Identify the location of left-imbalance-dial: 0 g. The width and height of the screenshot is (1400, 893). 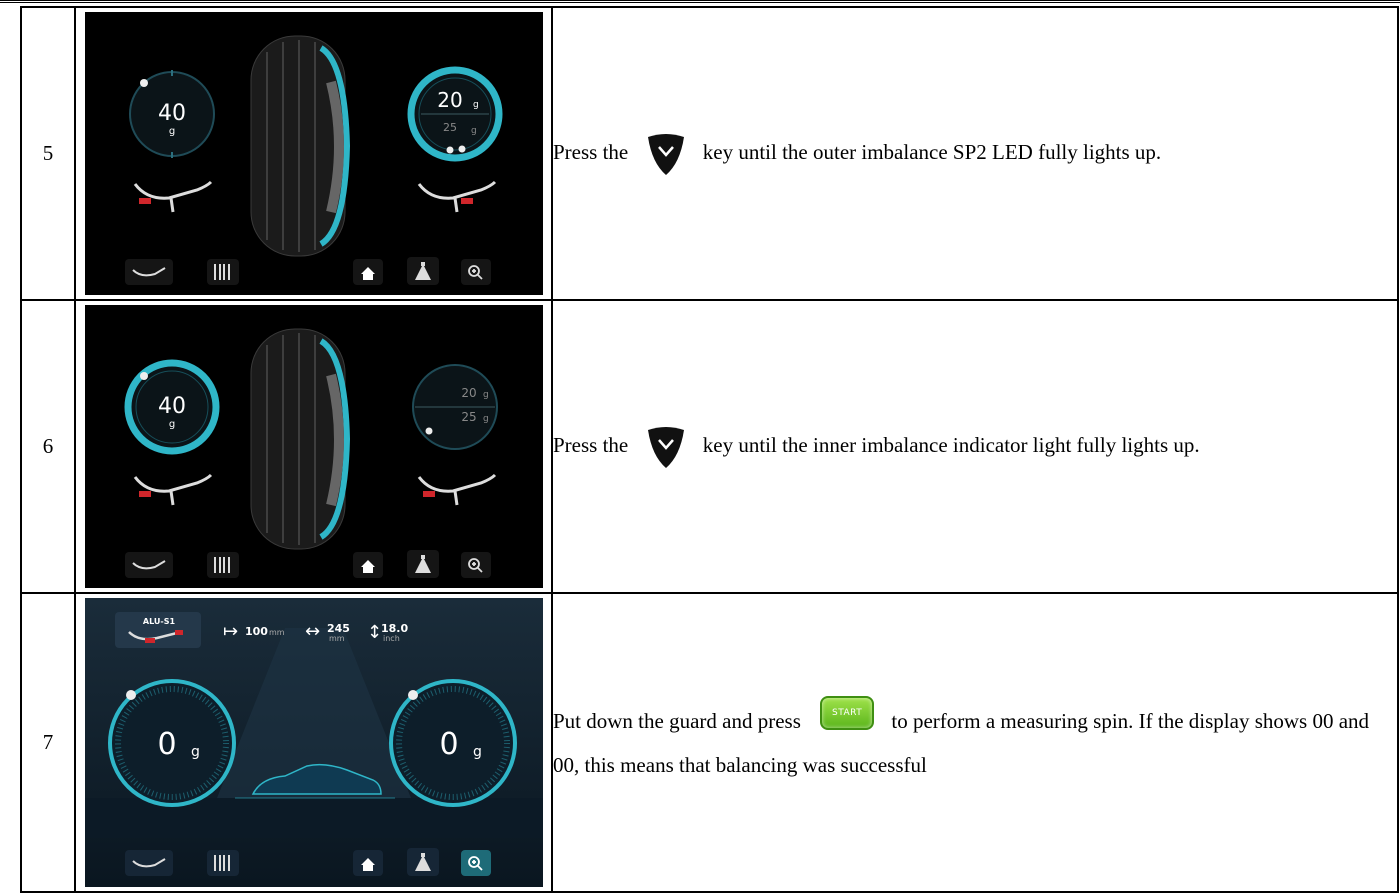
(171, 743).